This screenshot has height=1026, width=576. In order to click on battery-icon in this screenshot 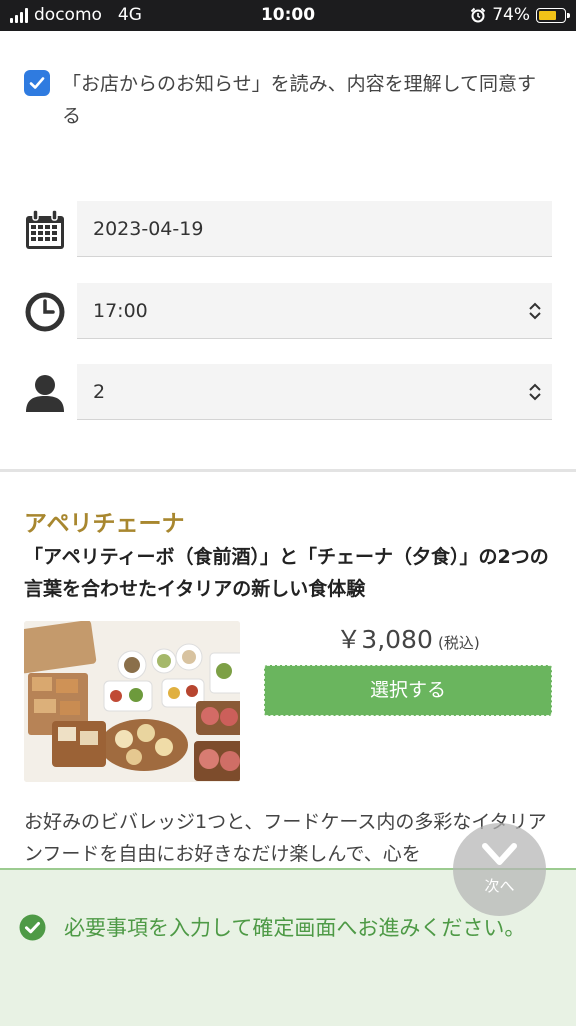, I will do `click(553, 15)`.